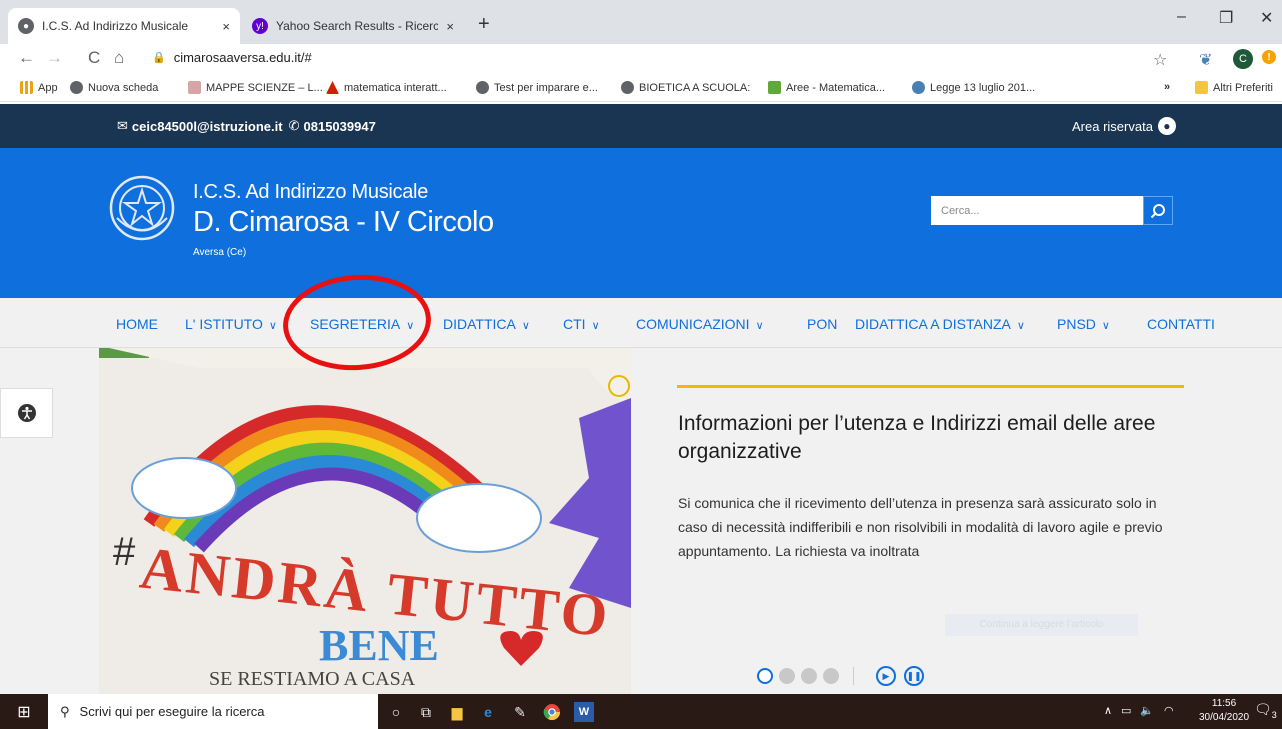  What do you see at coordinates (552, 712) in the screenshot?
I see `chrome-icon` at bounding box center [552, 712].